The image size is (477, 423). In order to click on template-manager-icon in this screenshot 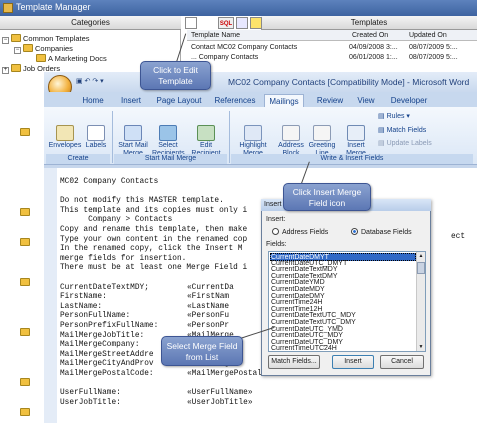, I will do `click(8, 8)`.